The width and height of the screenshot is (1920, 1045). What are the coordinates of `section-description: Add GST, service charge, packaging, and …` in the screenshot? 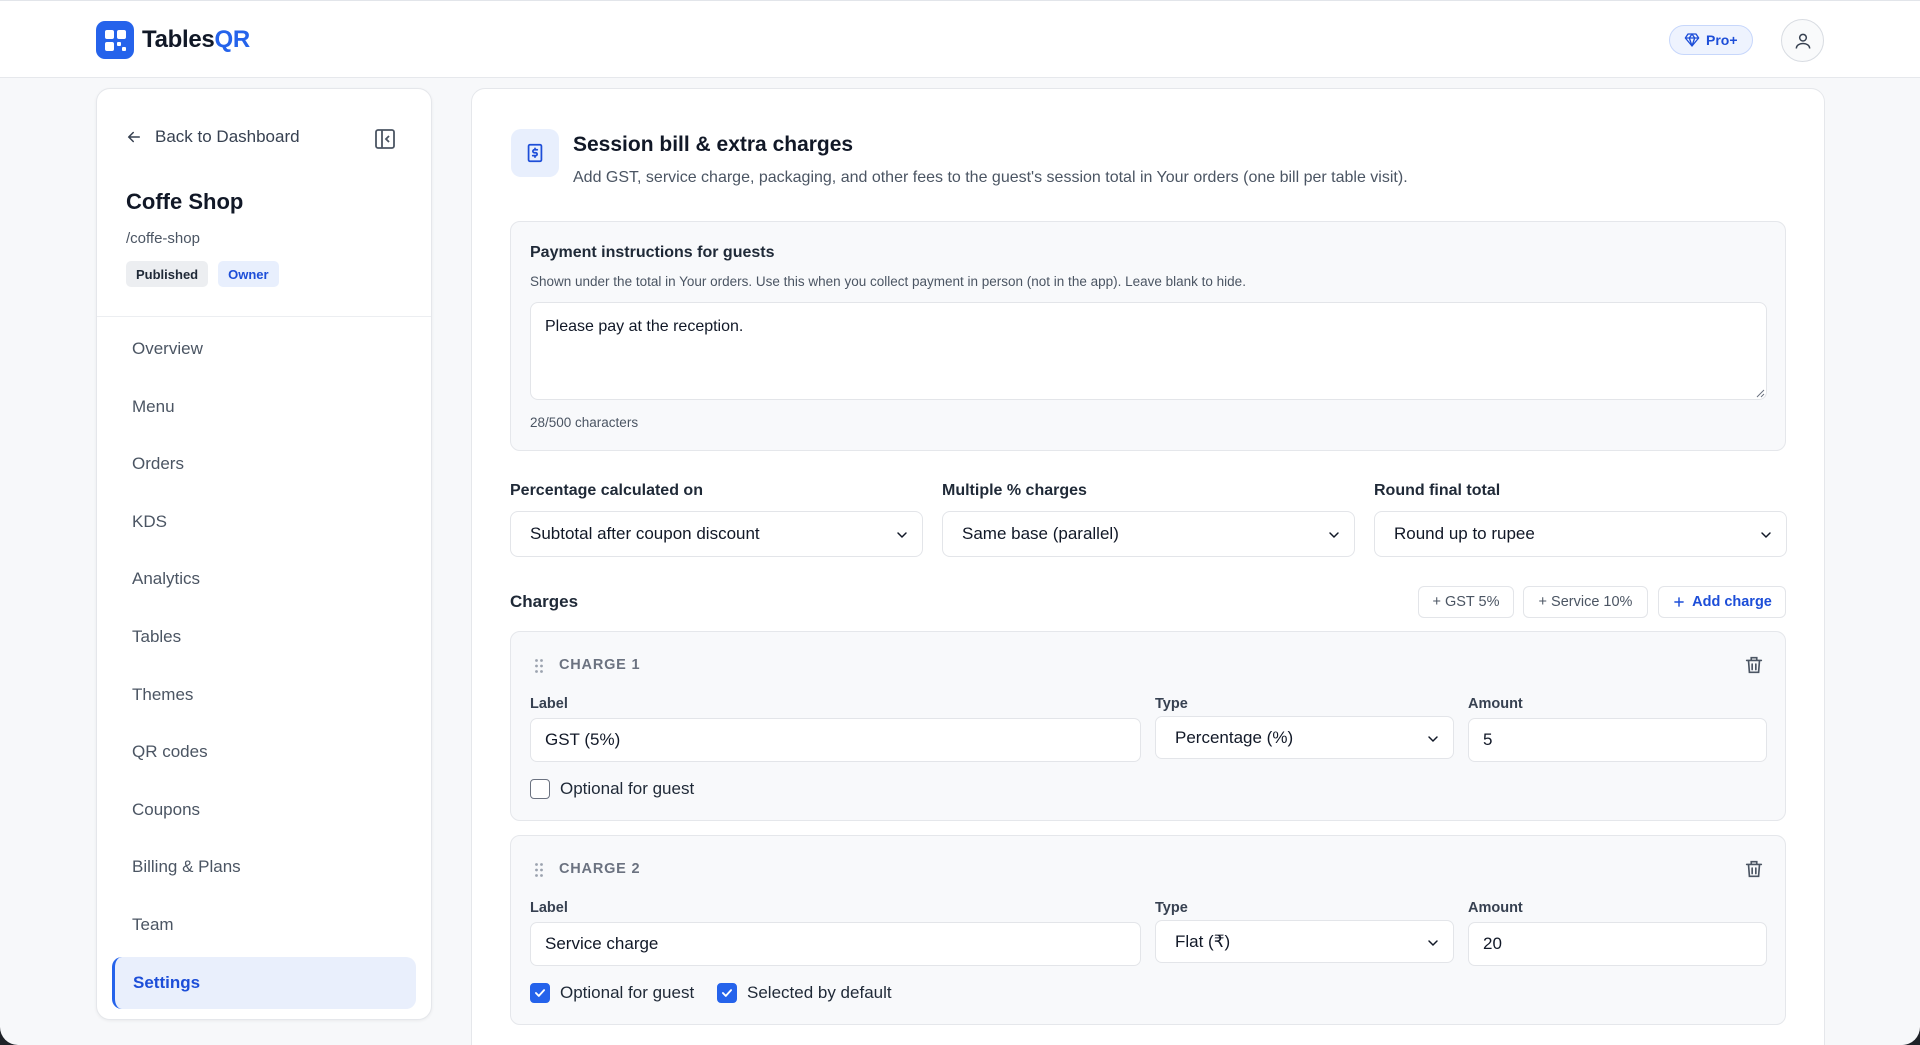 It's located at (990, 177).